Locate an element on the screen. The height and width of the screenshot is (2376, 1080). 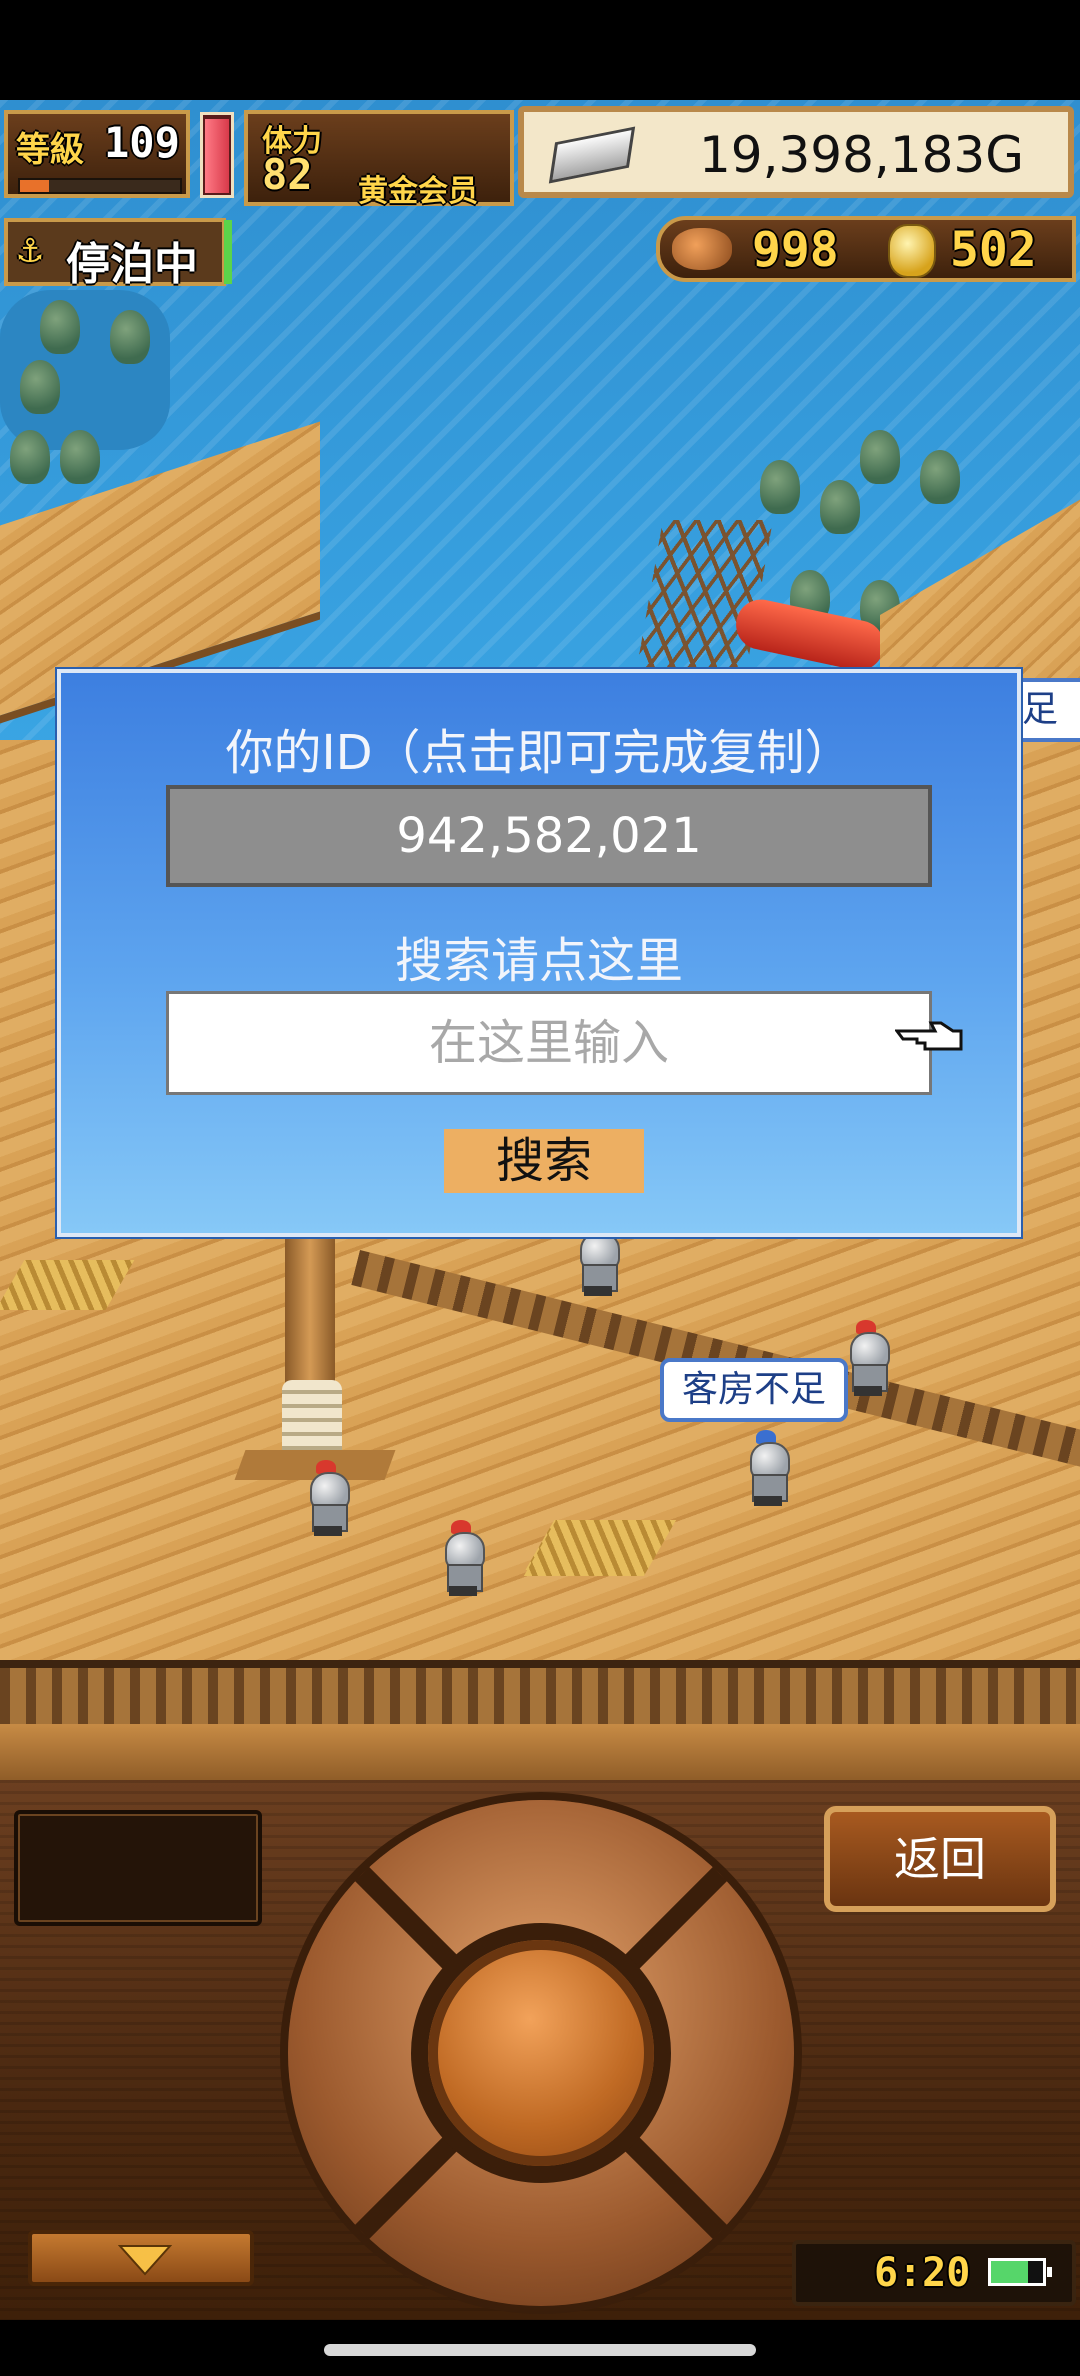
stamina-gauge-fill is located at coordinates (217, 156).